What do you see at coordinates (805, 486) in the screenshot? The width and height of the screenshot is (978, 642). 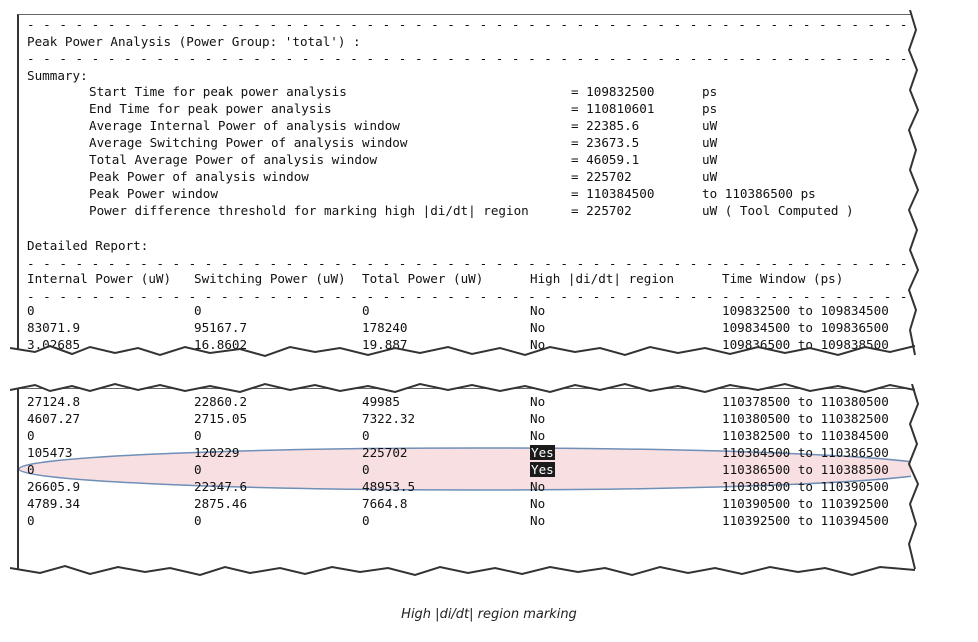 I see `cell-time-window: 110388500 to 110390500` at bounding box center [805, 486].